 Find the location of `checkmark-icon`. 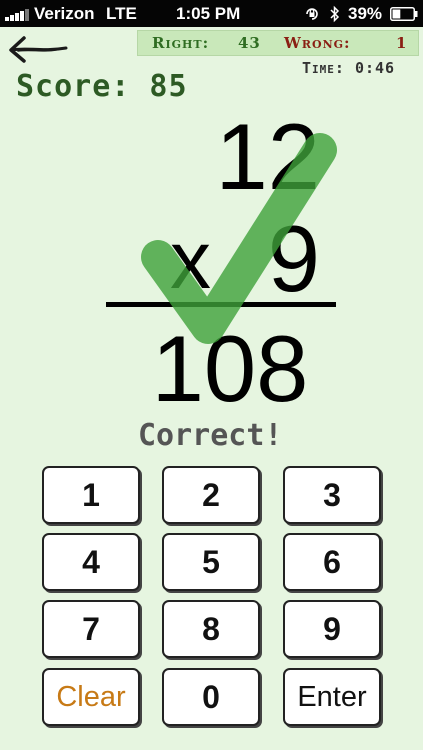

checkmark-icon is located at coordinates (239, 238).